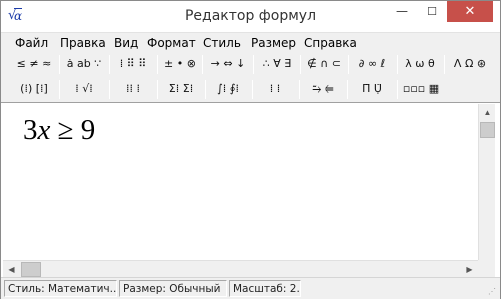 The image size is (501, 299). Describe the element at coordinates (420, 64) in the screenshot. I see `greek-lowercase-palette-button: λ ω θ` at that location.